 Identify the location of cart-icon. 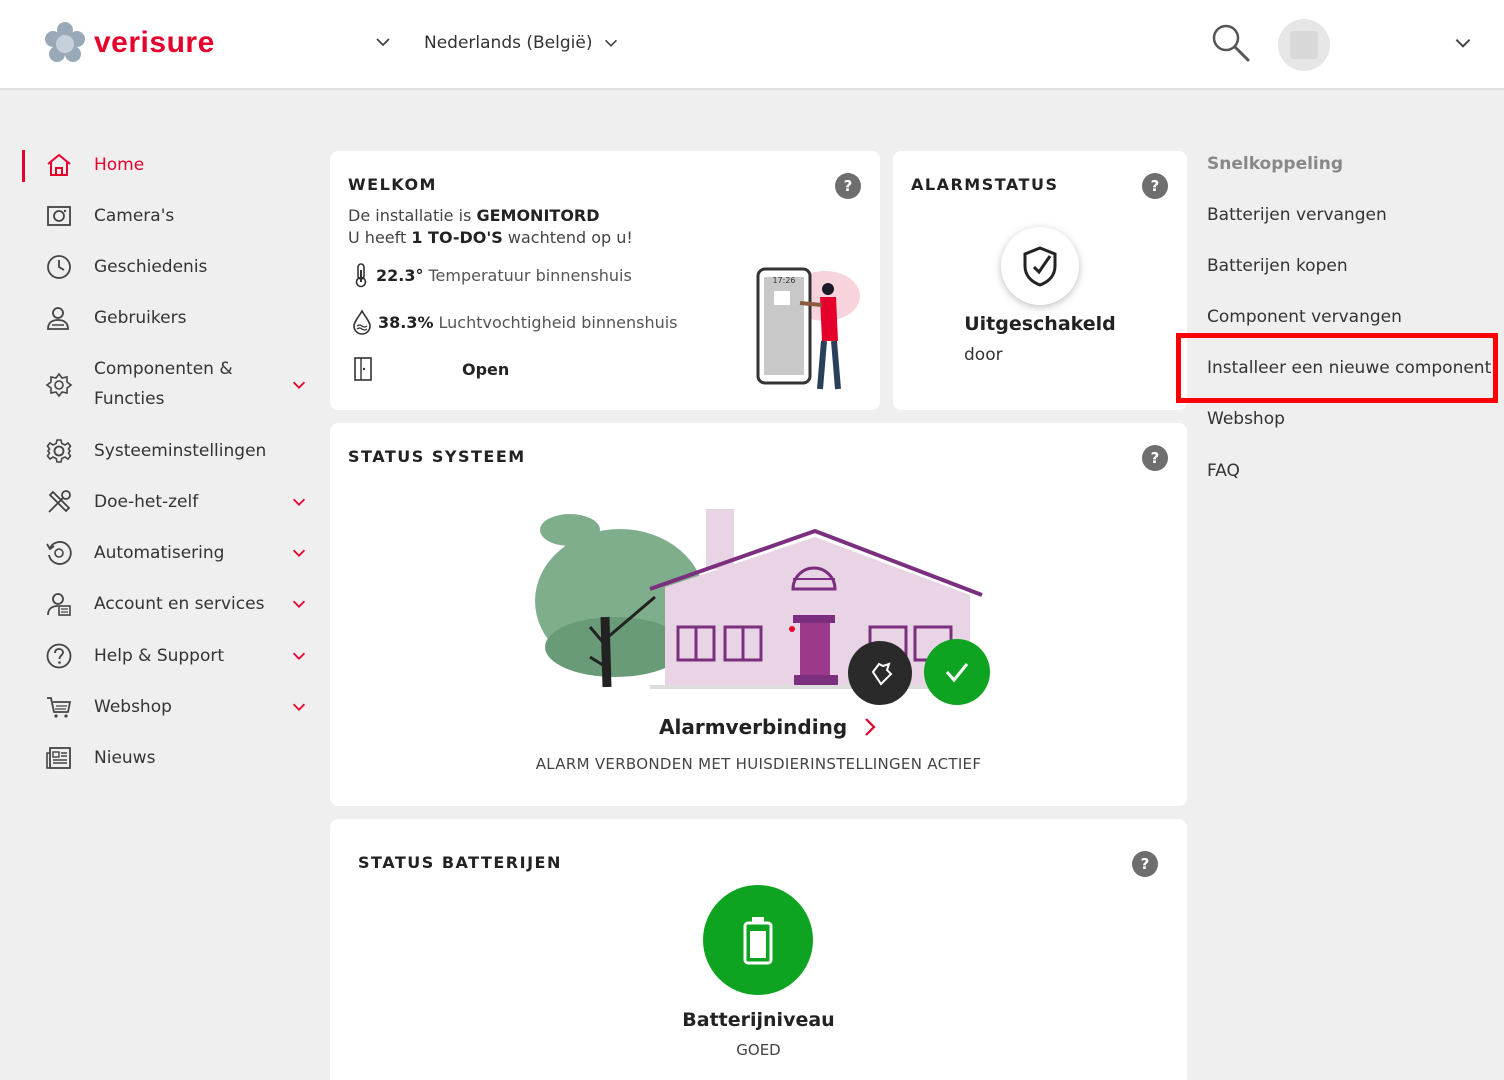
(59, 707).